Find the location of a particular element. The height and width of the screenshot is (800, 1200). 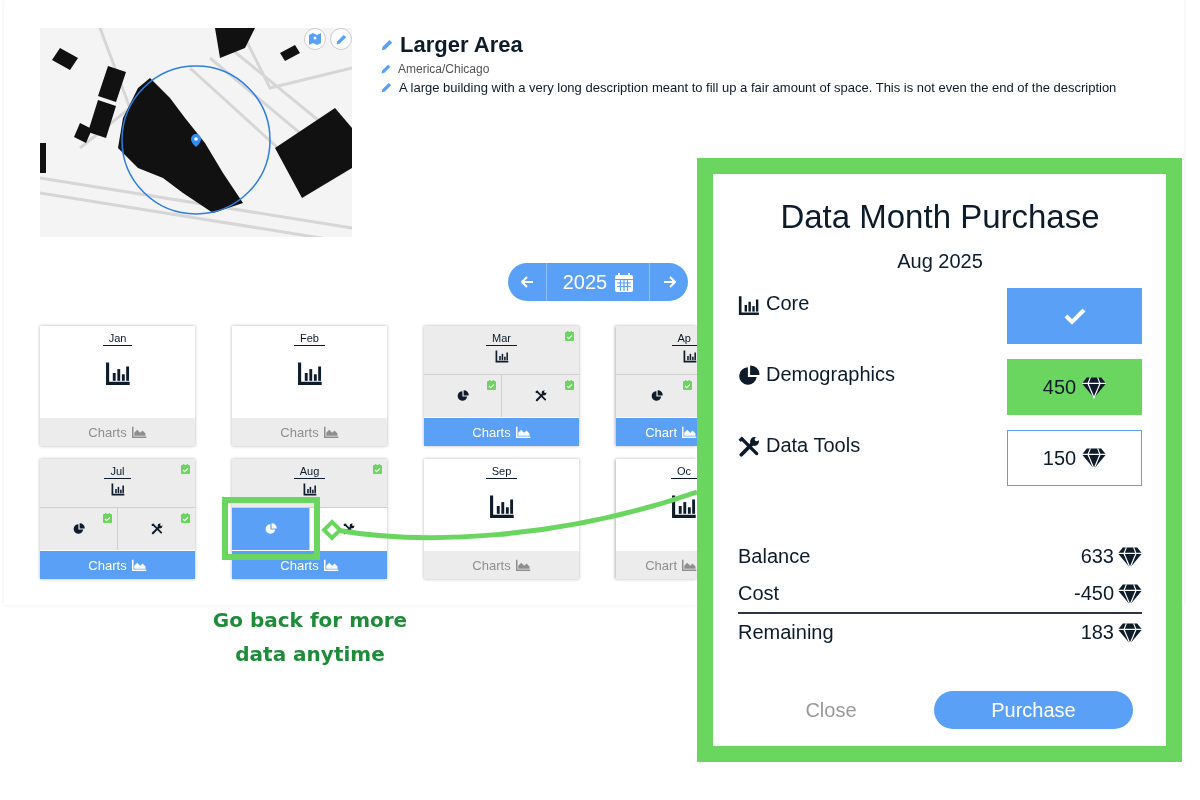

core-section: Jul is located at coordinates (117, 483).